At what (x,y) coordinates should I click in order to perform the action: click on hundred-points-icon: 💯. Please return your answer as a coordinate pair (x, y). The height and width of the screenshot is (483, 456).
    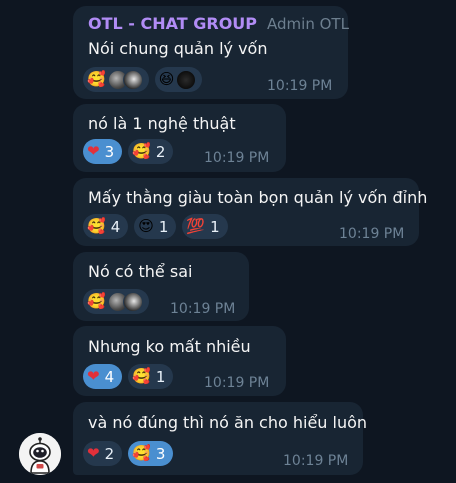
    Looking at the image, I should click on (196, 226).